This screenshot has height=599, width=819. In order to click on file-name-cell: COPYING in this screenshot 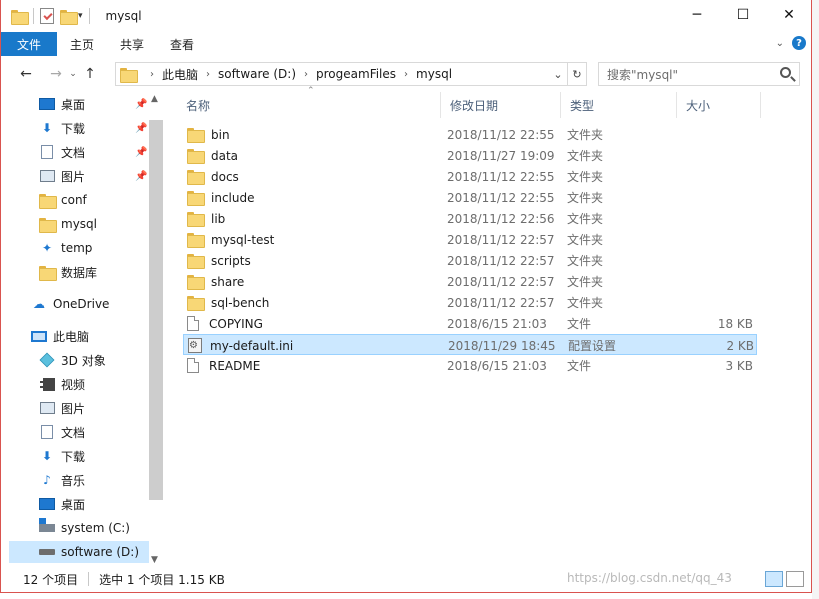, I will do `click(225, 323)`.